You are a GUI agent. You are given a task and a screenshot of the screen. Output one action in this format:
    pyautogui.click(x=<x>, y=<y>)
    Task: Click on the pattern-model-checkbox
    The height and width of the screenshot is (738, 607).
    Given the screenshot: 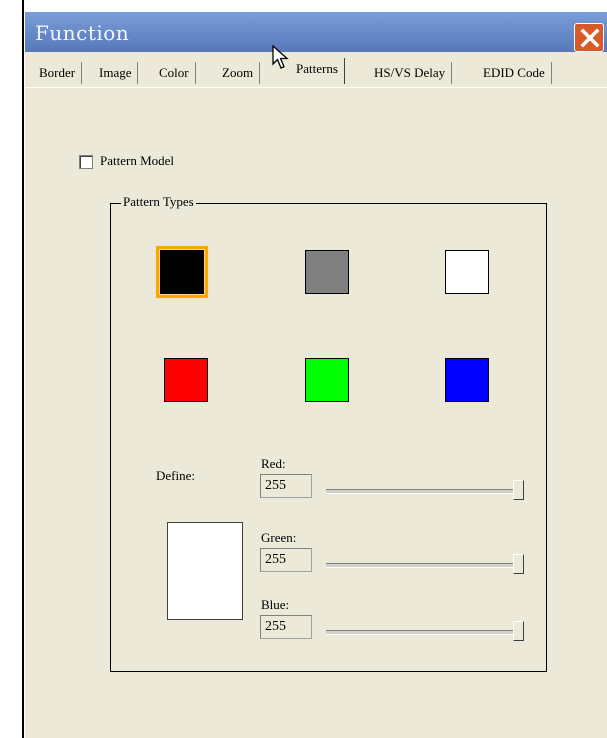 What is the action you would take?
    pyautogui.click(x=86, y=162)
    